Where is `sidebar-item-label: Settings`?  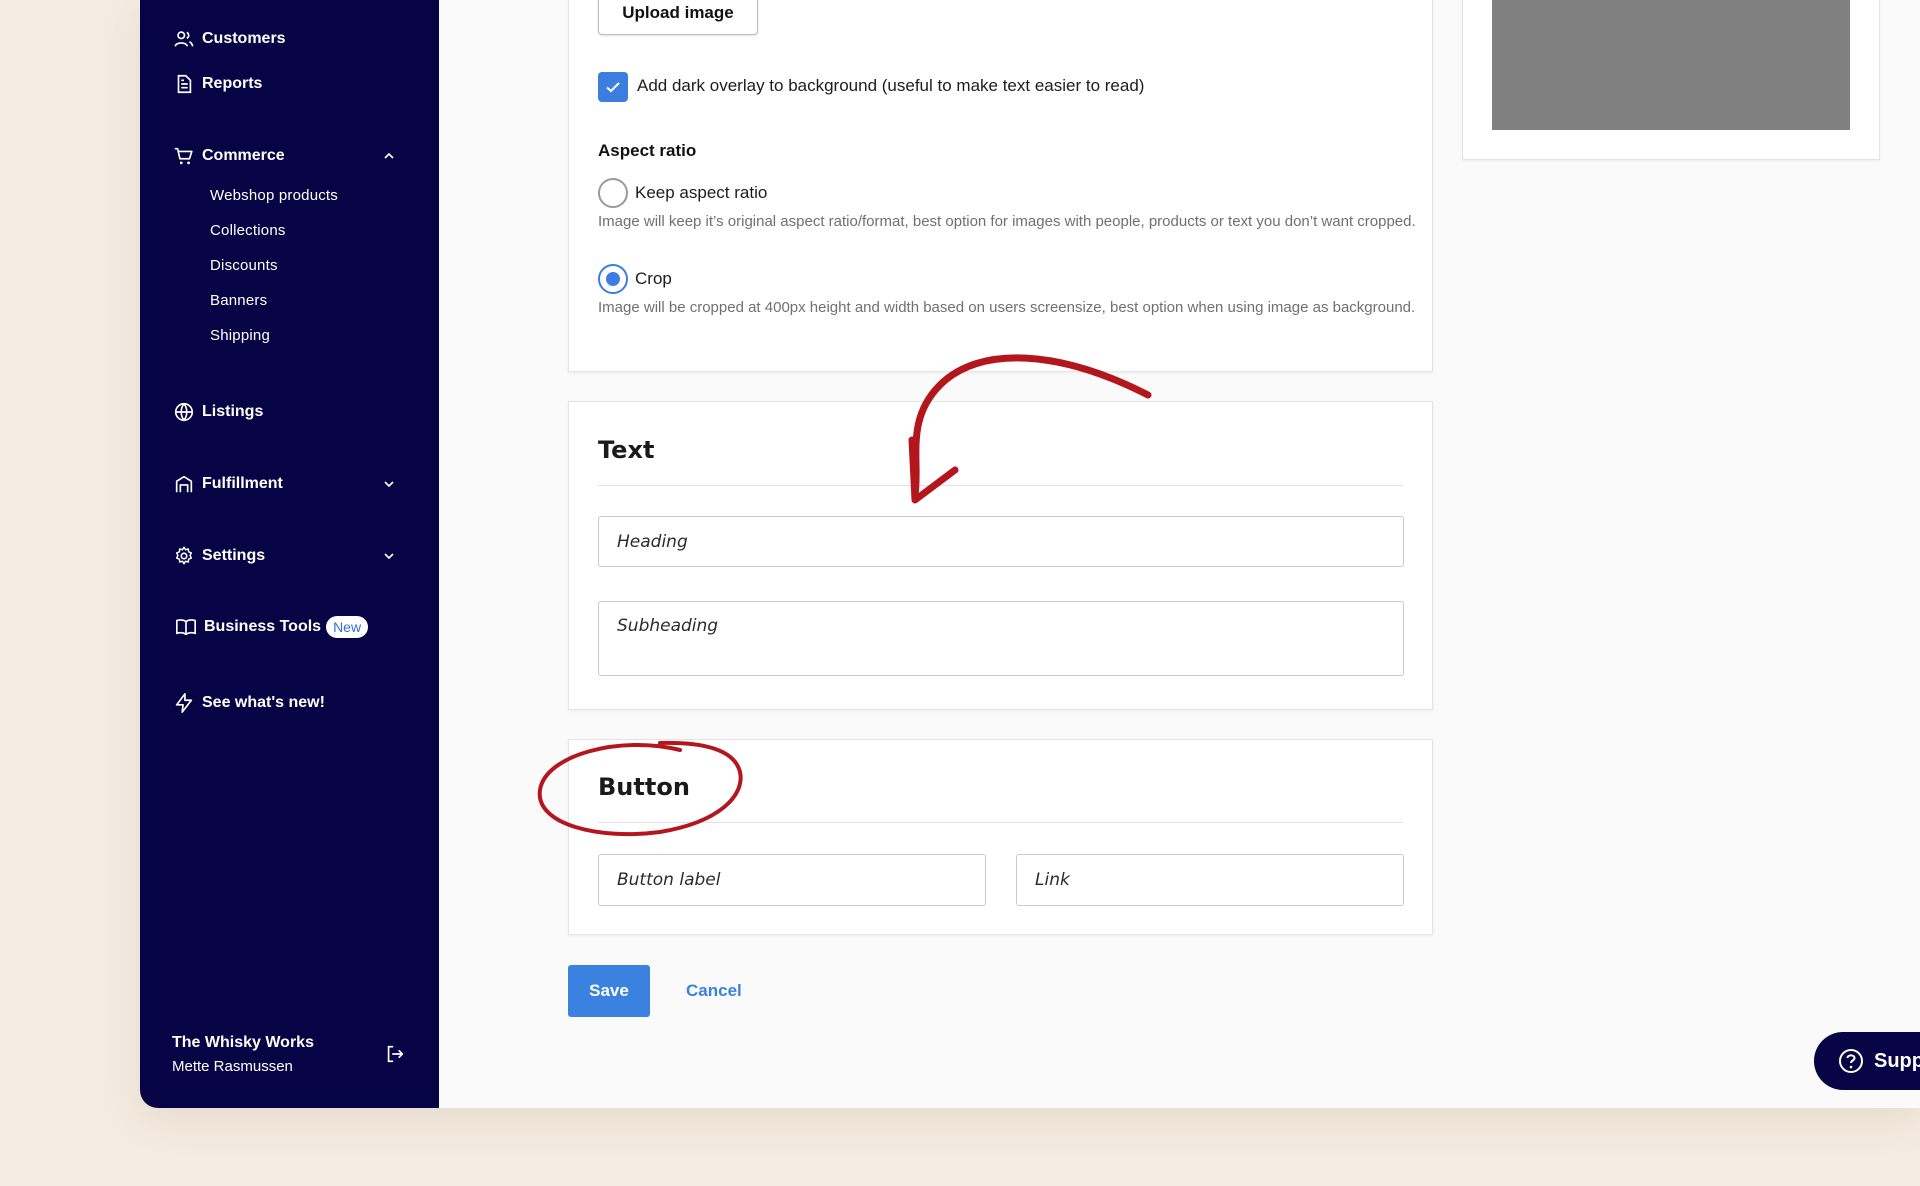 sidebar-item-label: Settings is located at coordinates (234, 555).